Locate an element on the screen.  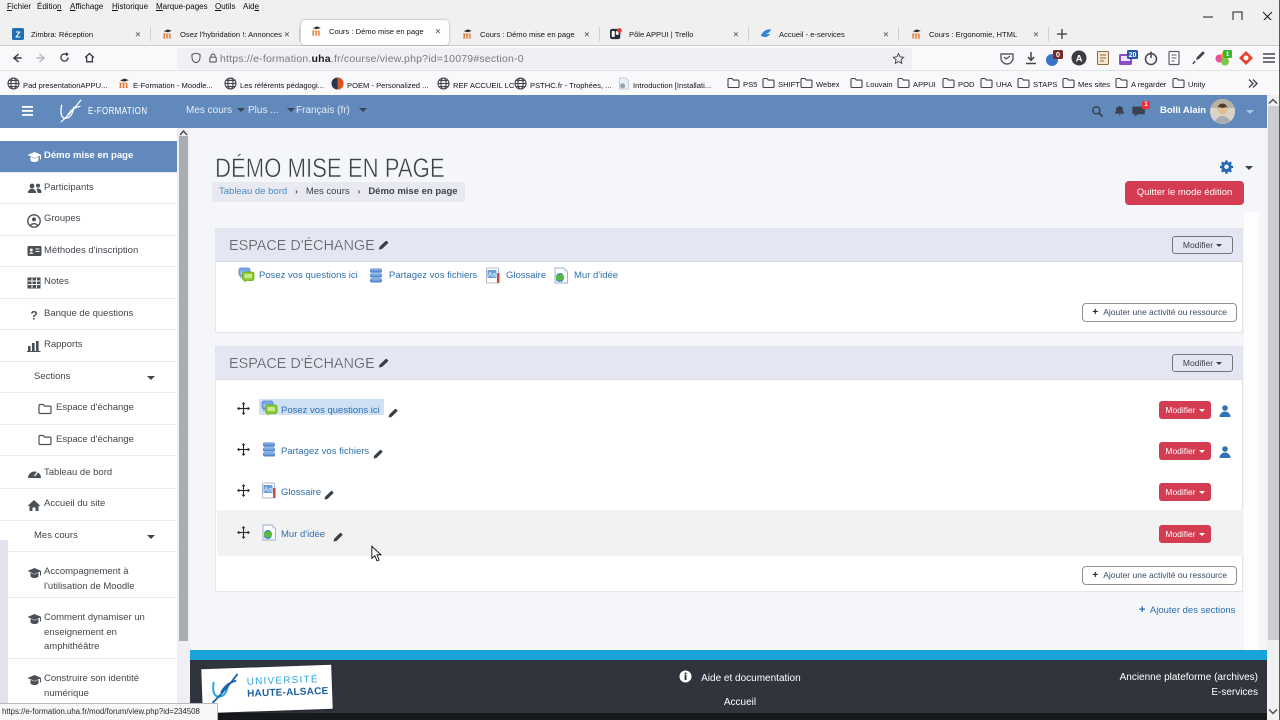
svg-text: Z is located at coordinates (17, 34).